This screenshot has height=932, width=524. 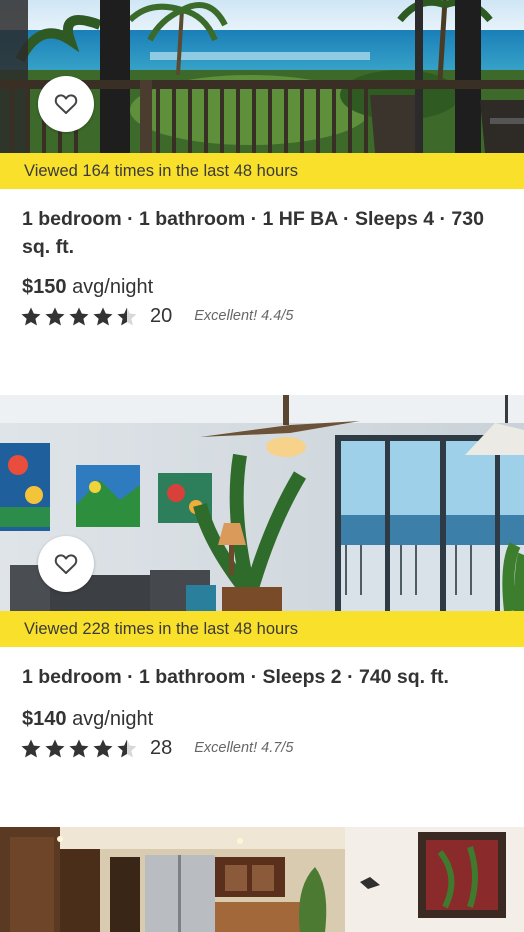 I want to click on listing-price: $150 avg/night, so click(x=87, y=287).